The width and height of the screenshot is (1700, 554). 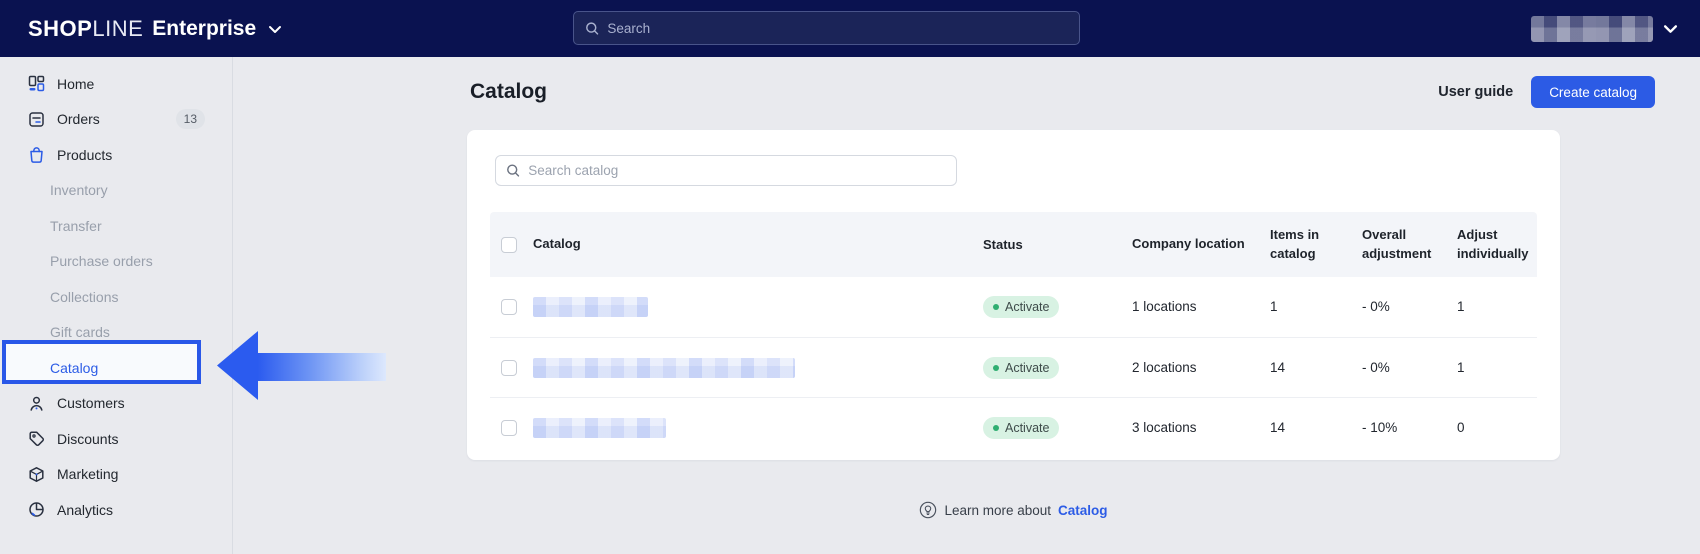 I want to click on brand-line: LINE, so click(x=118, y=28).